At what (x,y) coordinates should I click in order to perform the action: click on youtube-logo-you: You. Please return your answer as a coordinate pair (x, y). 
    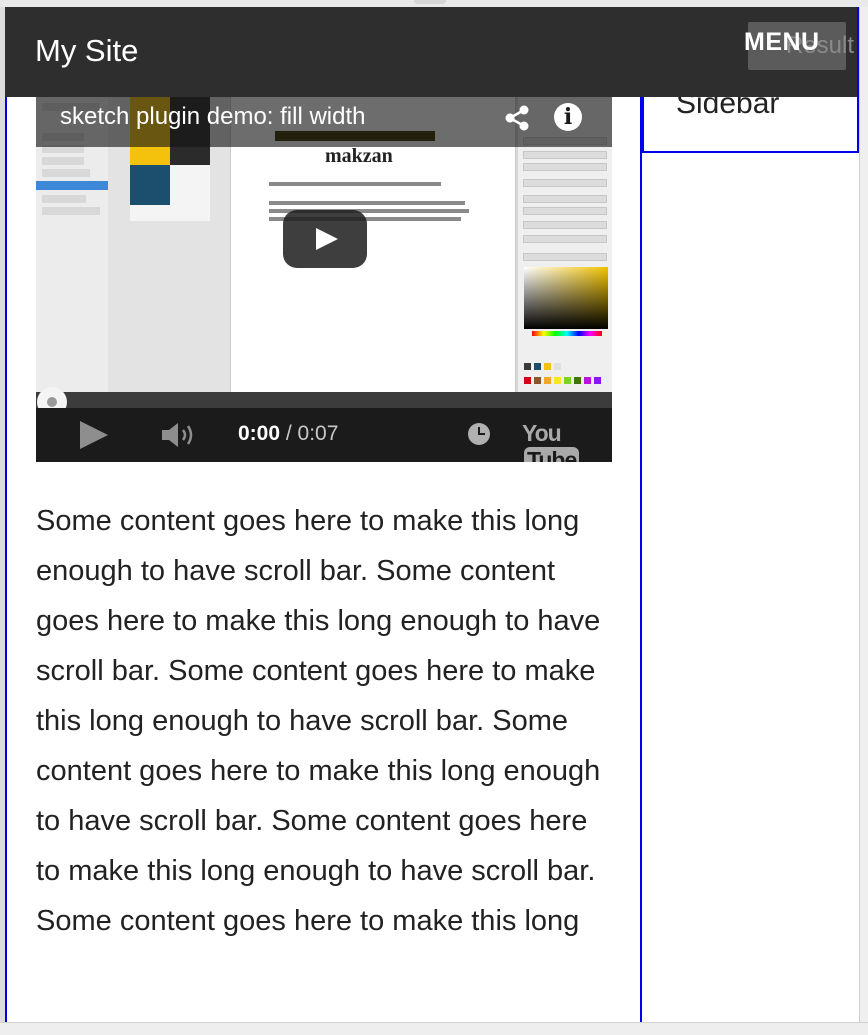
    Looking at the image, I should click on (542, 433).